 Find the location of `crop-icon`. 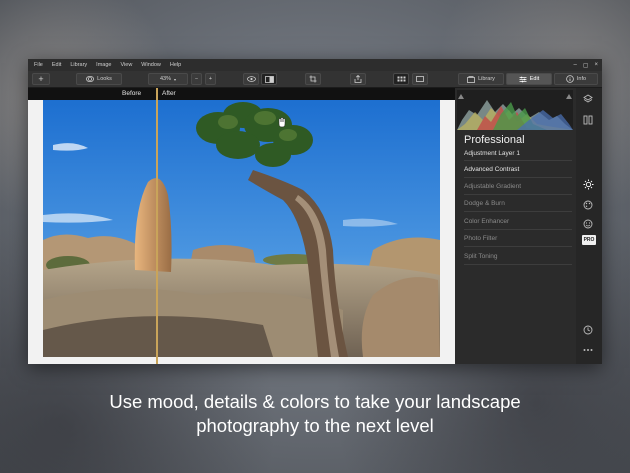

crop-icon is located at coordinates (313, 79).